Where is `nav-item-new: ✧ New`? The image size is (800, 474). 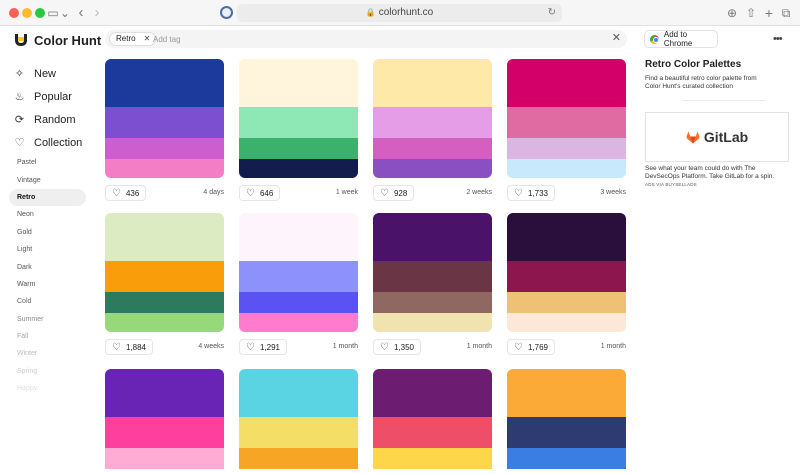 nav-item-new: ✧ New is located at coordinates (55, 73).